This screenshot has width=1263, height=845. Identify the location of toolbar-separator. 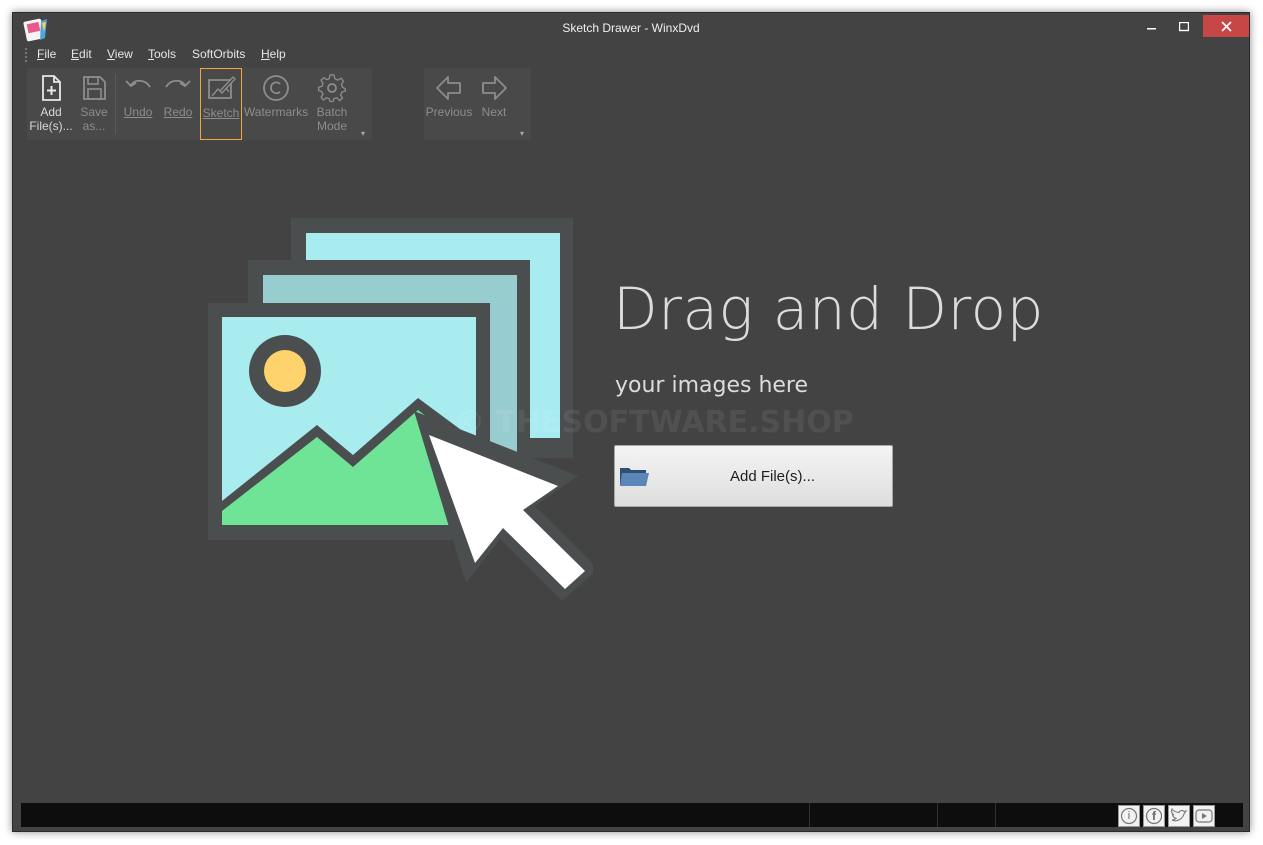
(115, 104).